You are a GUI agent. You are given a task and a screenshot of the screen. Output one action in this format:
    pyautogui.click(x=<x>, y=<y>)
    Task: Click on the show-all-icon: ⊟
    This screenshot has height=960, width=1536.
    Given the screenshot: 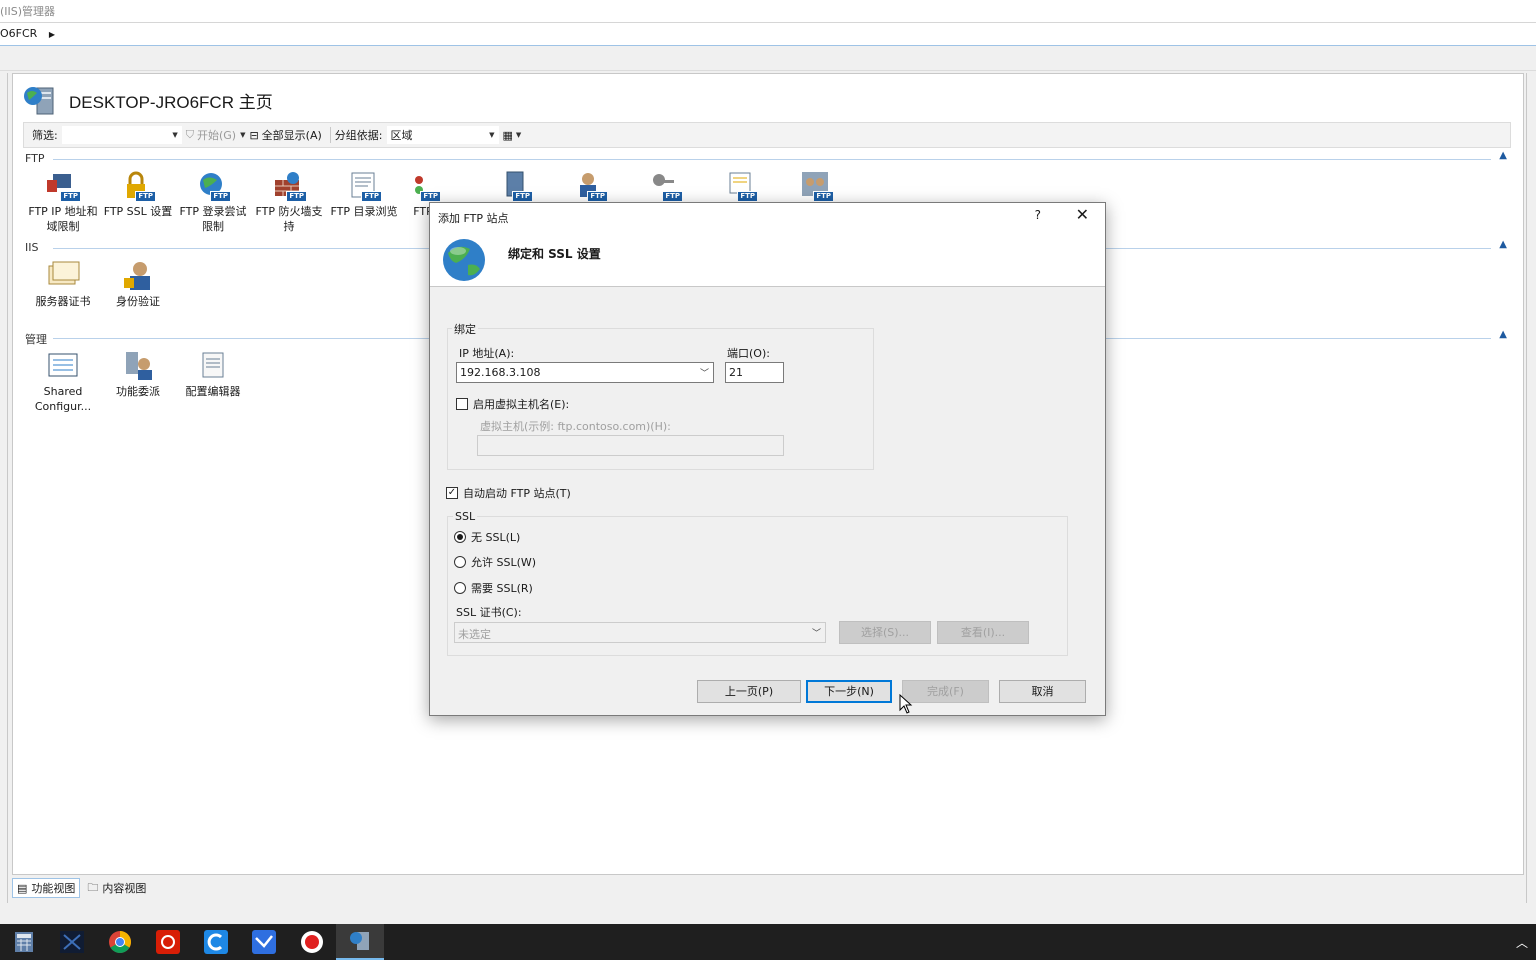 What is the action you would take?
    pyautogui.click(x=254, y=135)
    